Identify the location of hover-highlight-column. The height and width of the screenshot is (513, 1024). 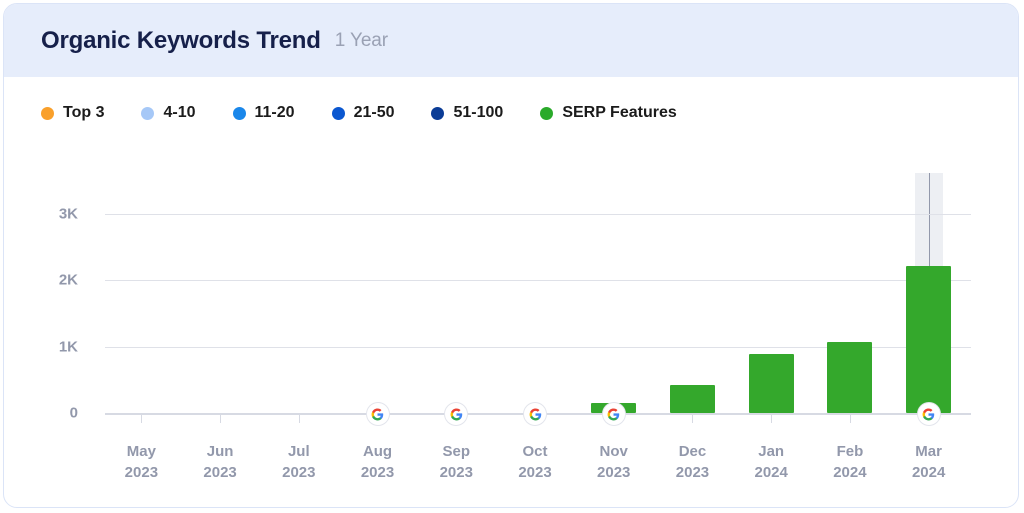
(928, 293).